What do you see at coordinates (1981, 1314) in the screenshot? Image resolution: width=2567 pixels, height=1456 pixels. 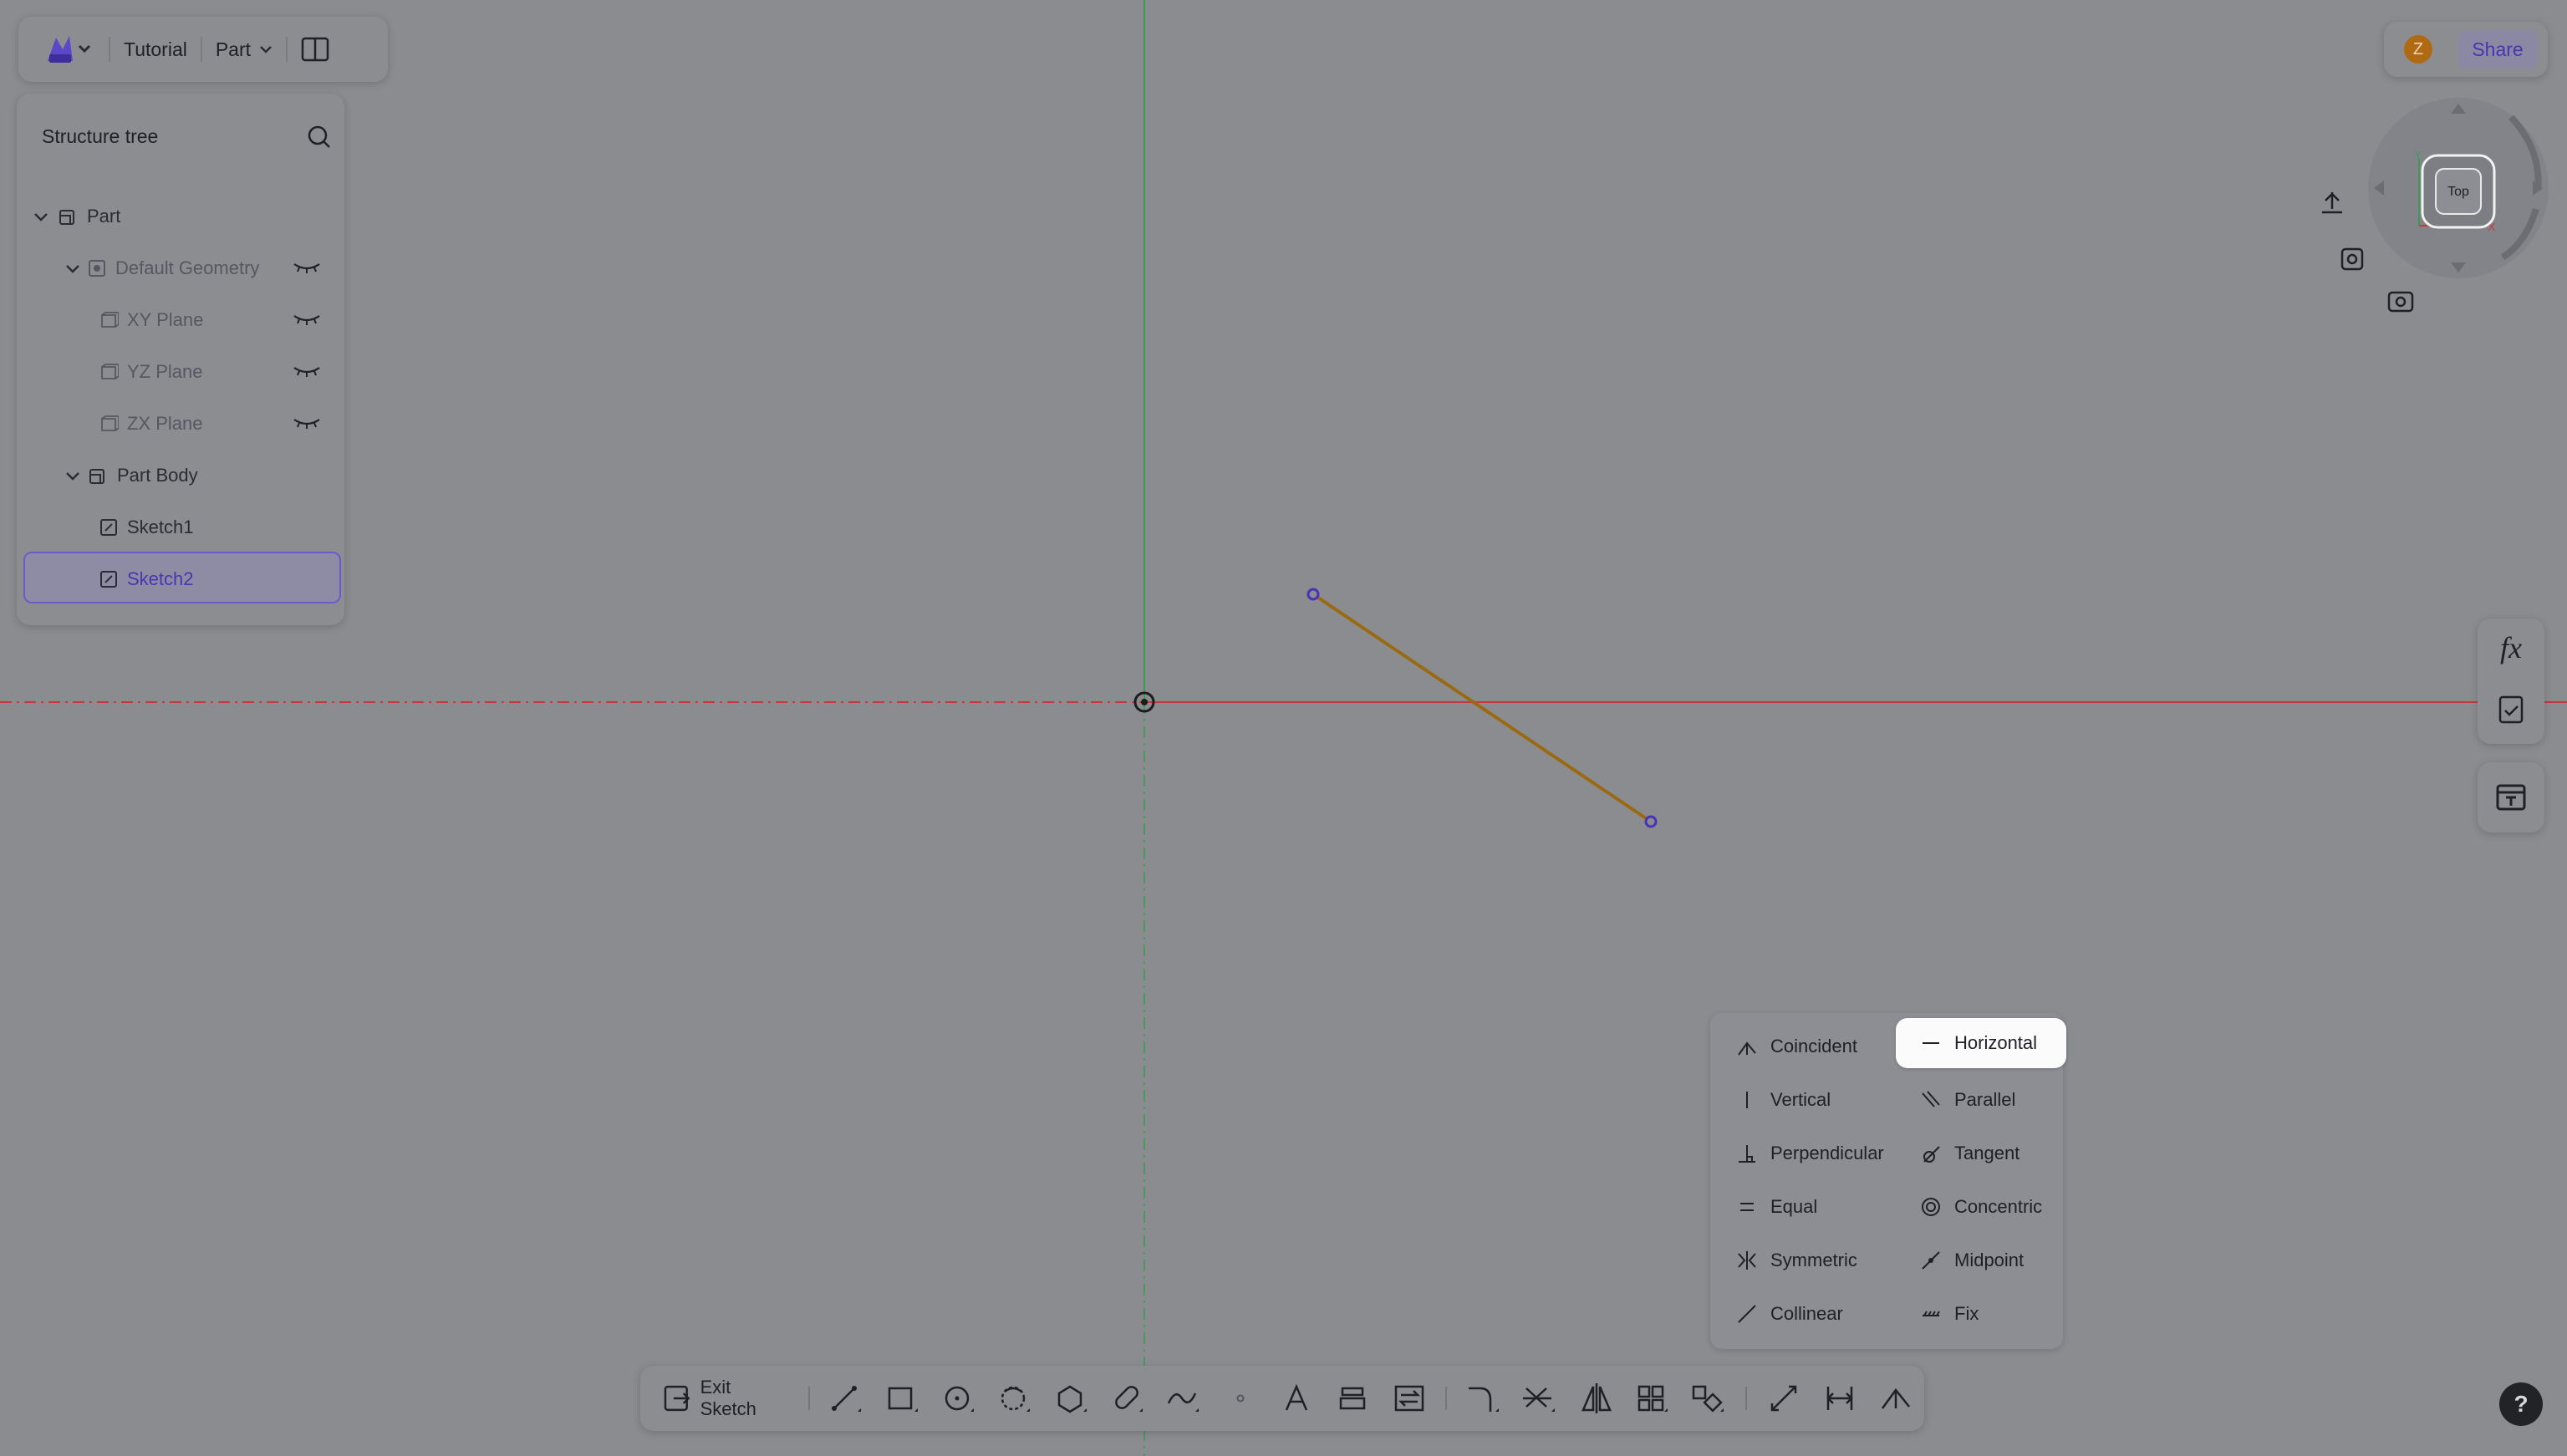 I see `constraint-fix: Fix` at bounding box center [1981, 1314].